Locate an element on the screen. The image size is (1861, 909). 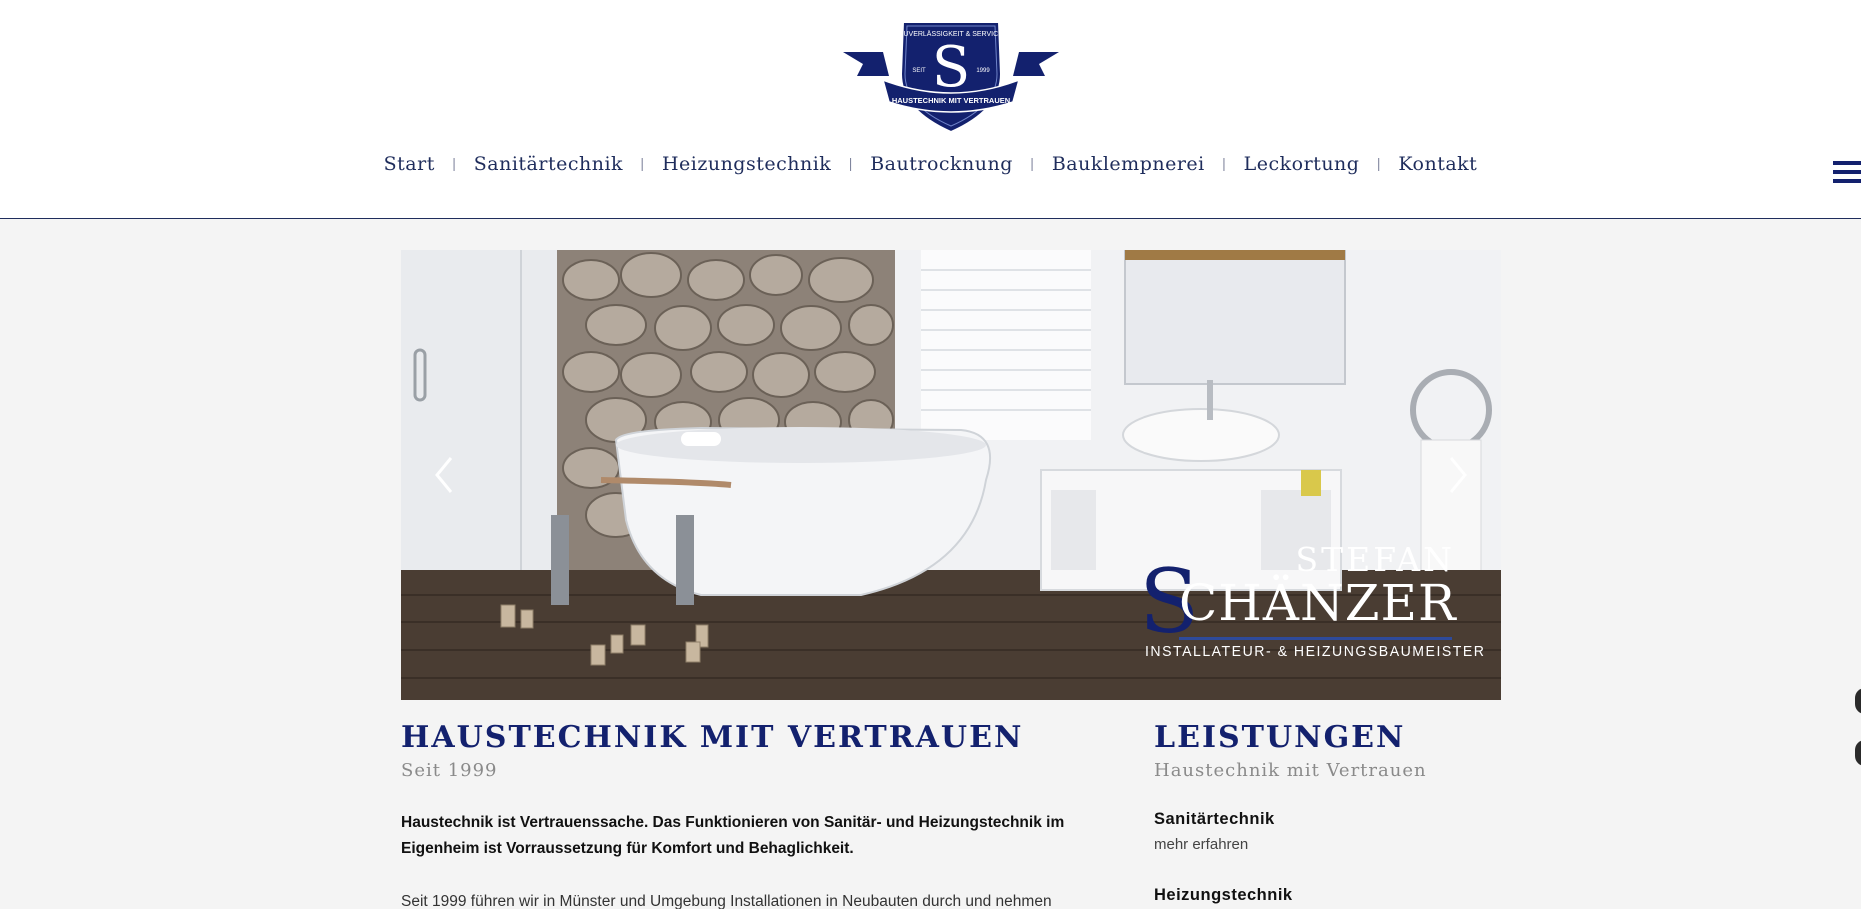
hamburger-menu-icon is located at coordinates (1847, 172).